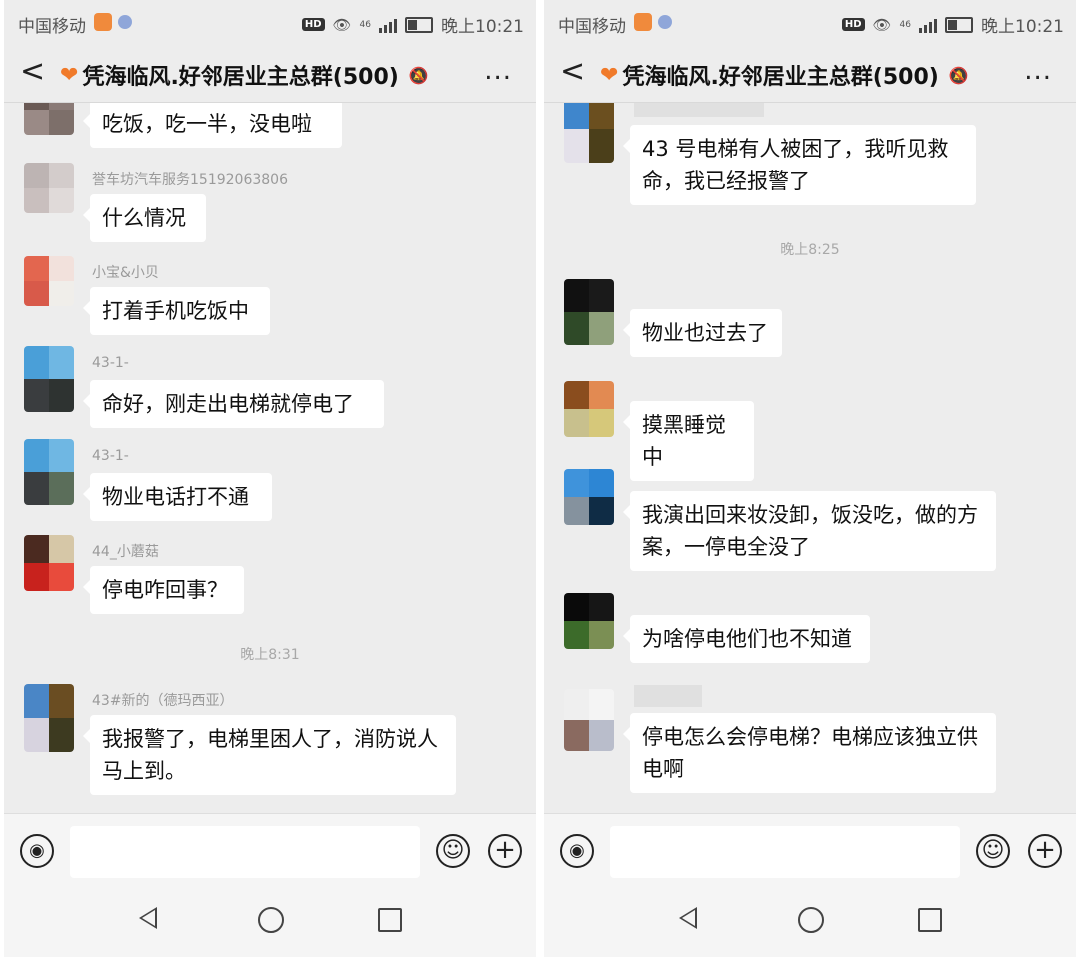  I want to click on message-bubble: 43 号电梯有人被困了，我听见救命，我已经报警了, so click(799, 165).